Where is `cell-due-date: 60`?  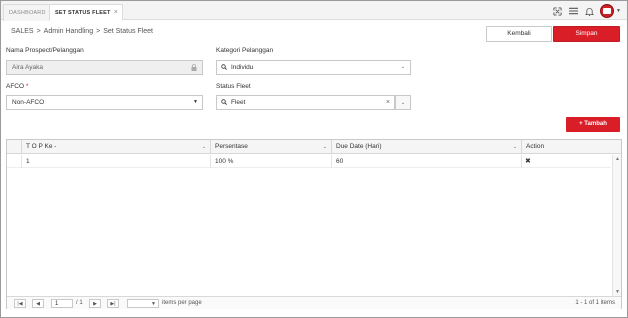
cell-due-date: 60 is located at coordinates (426, 161).